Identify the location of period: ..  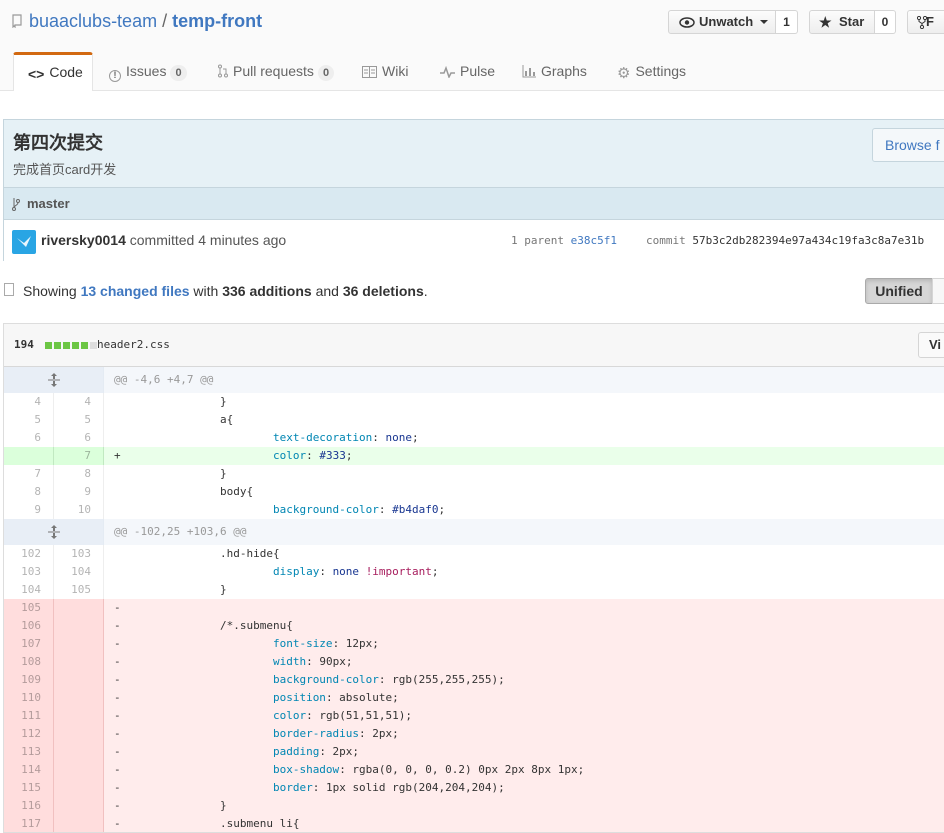
(425, 291).